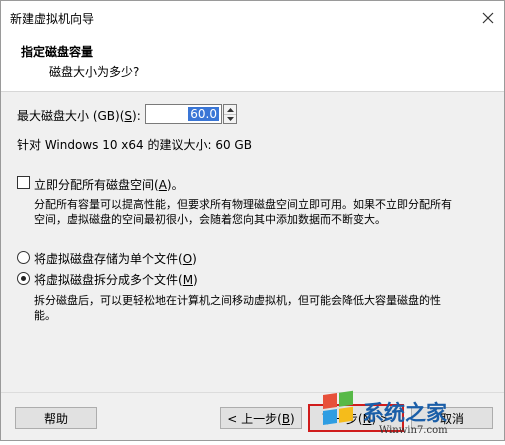 The width and height of the screenshot is (505, 445). I want to click on page-subtitle: 磁盘大小为多少?, so click(94, 72).